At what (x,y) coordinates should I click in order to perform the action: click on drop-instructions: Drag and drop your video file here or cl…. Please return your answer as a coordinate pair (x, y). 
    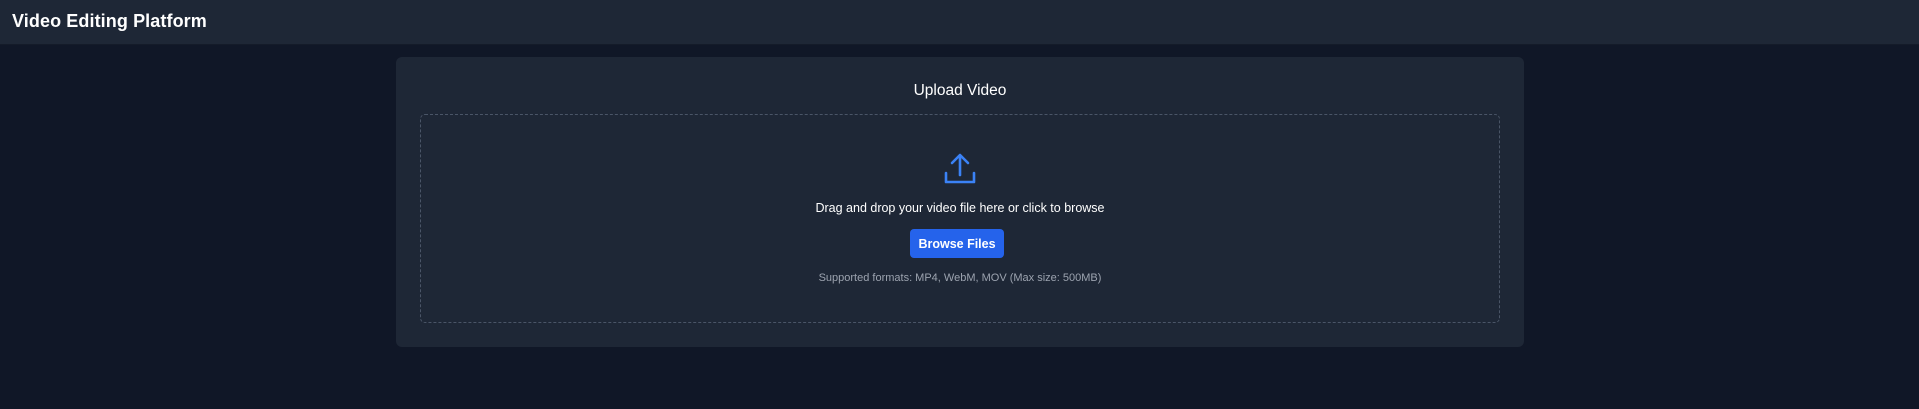
    Looking at the image, I should click on (960, 208).